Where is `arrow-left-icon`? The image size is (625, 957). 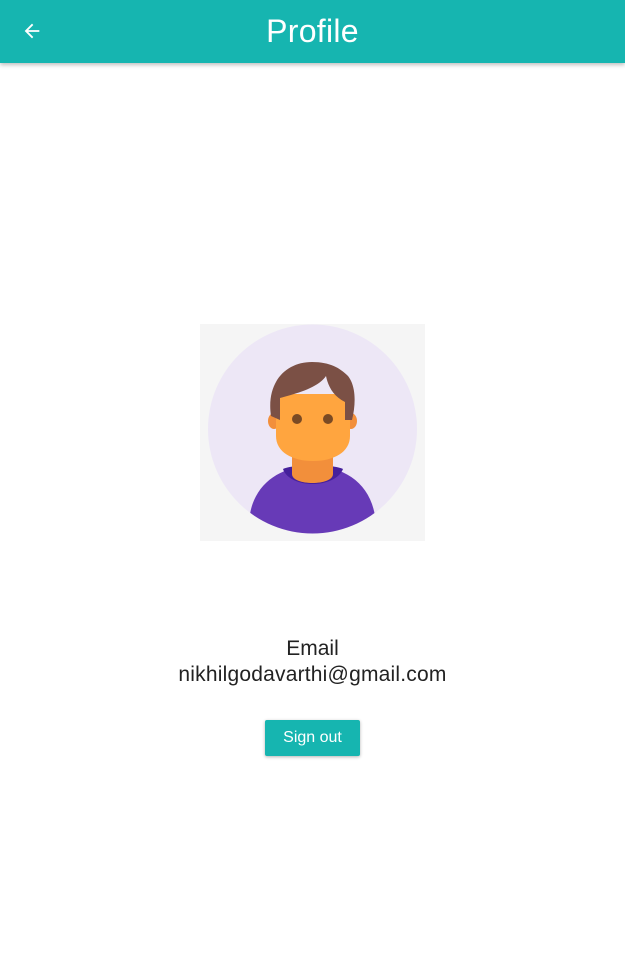 arrow-left-icon is located at coordinates (32, 31).